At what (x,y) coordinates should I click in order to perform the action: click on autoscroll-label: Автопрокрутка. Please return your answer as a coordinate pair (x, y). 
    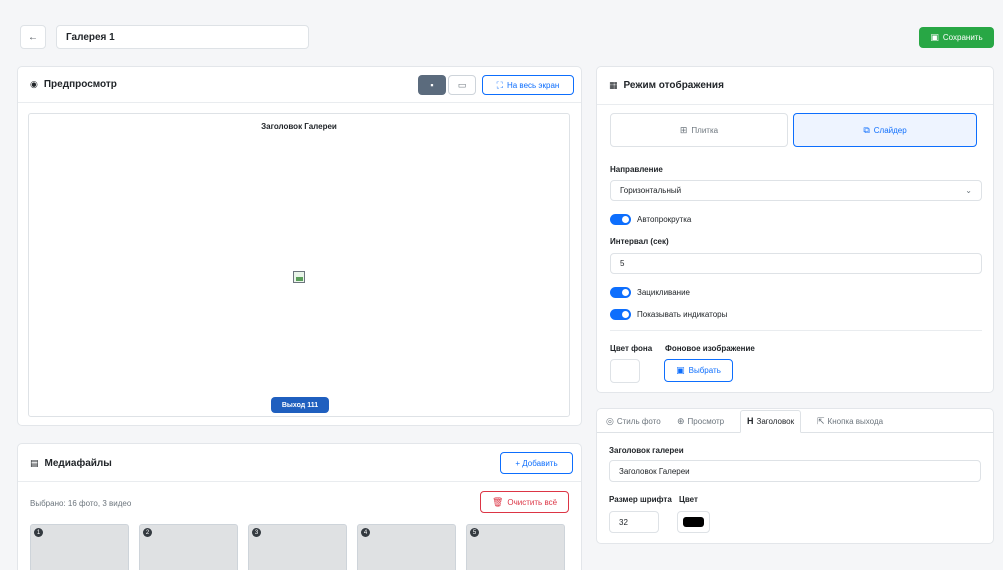
    Looking at the image, I should click on (664, 219).